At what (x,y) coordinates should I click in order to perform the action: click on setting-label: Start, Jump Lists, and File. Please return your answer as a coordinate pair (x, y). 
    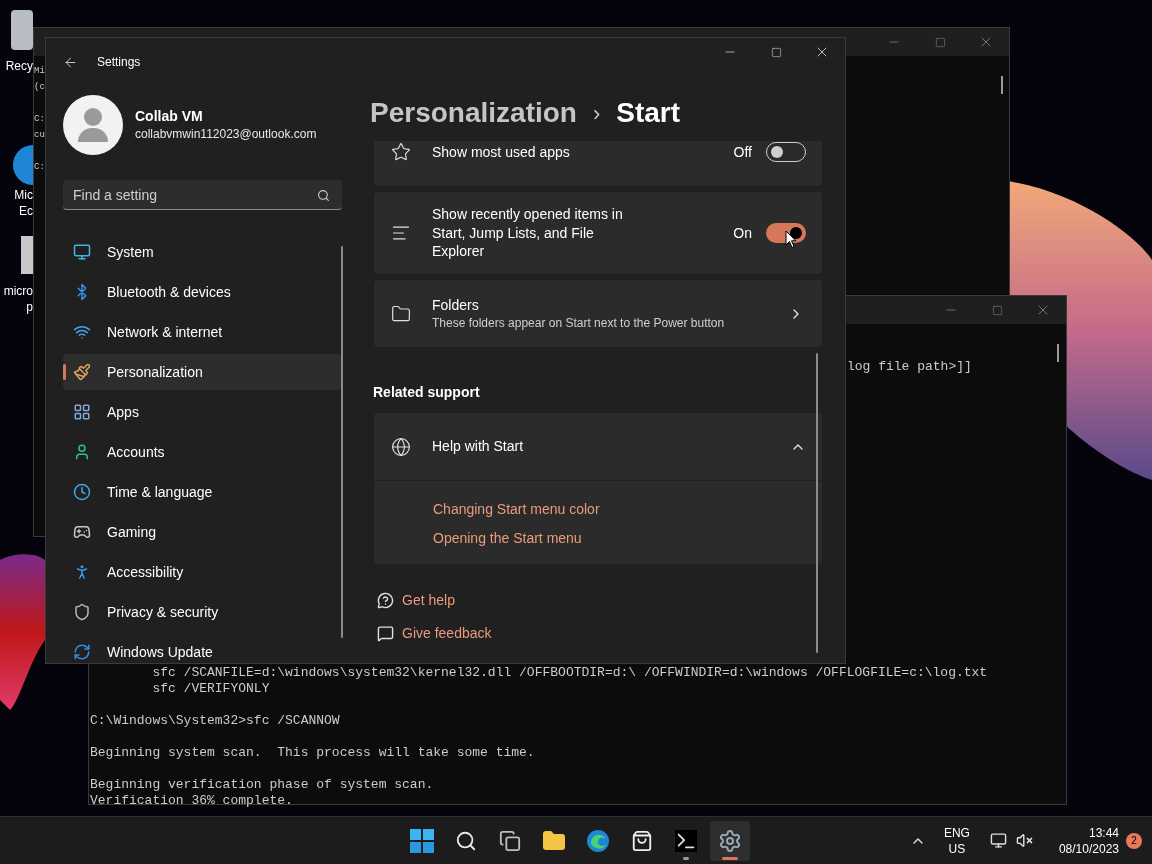
    Looking at the image, I should click on (513, 233).